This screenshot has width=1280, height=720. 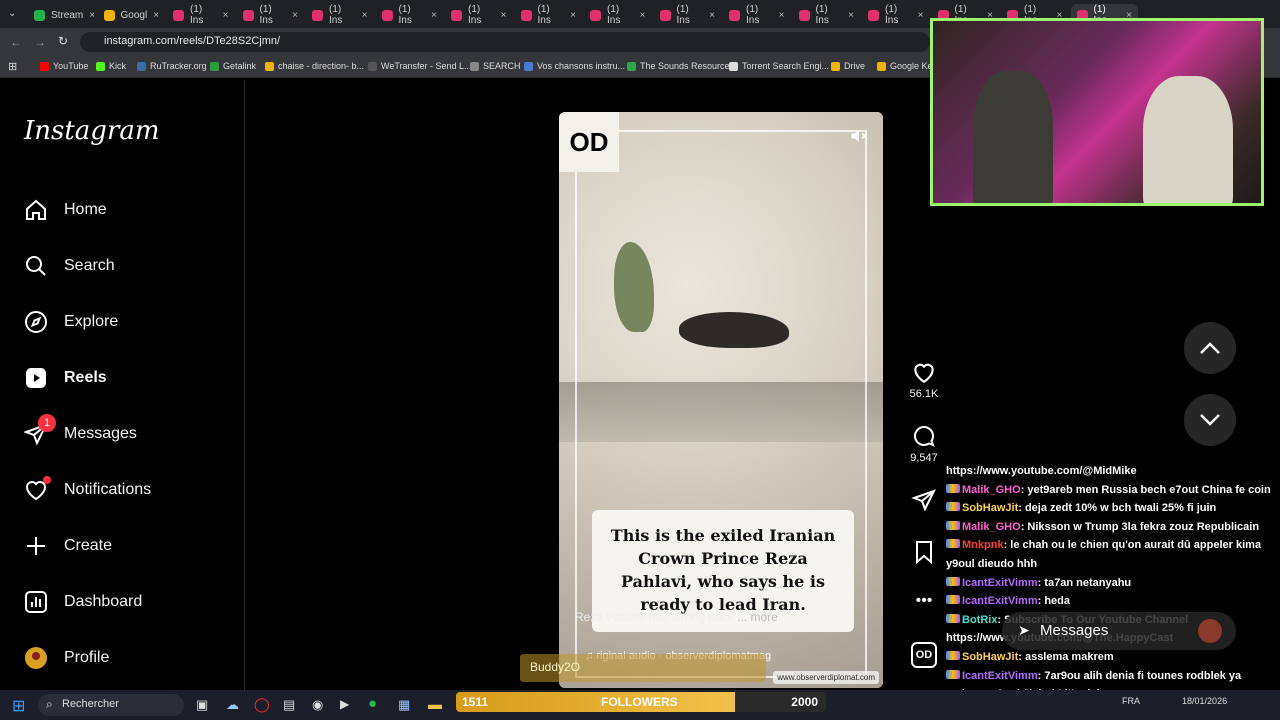 What do you see at coordinates (1131, 701) in the screenshot?
I see `language-indicator: FRA` at bounding box center [1131, 701].